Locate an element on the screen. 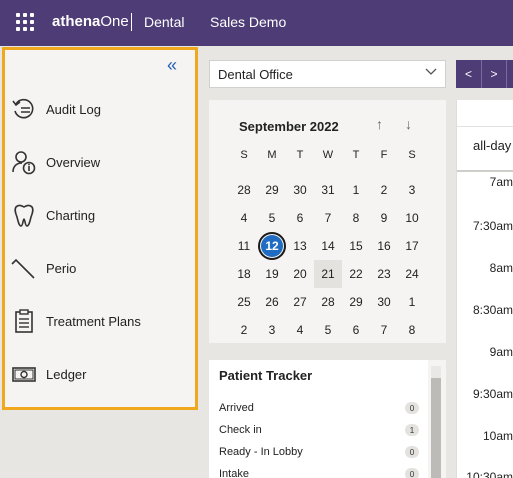 The width and height of the screenshot is (513, 478). calendar-day: 15 is located at coordinates (356, 246).